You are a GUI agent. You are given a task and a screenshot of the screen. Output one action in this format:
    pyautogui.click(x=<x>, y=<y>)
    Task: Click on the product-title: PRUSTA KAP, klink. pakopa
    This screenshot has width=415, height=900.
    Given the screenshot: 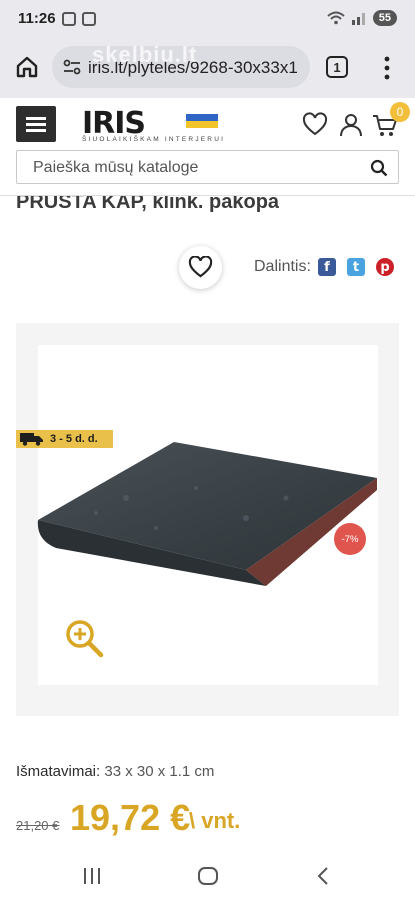 What is the action you would take?
    pyautogui.click(x=147, y=208)
    